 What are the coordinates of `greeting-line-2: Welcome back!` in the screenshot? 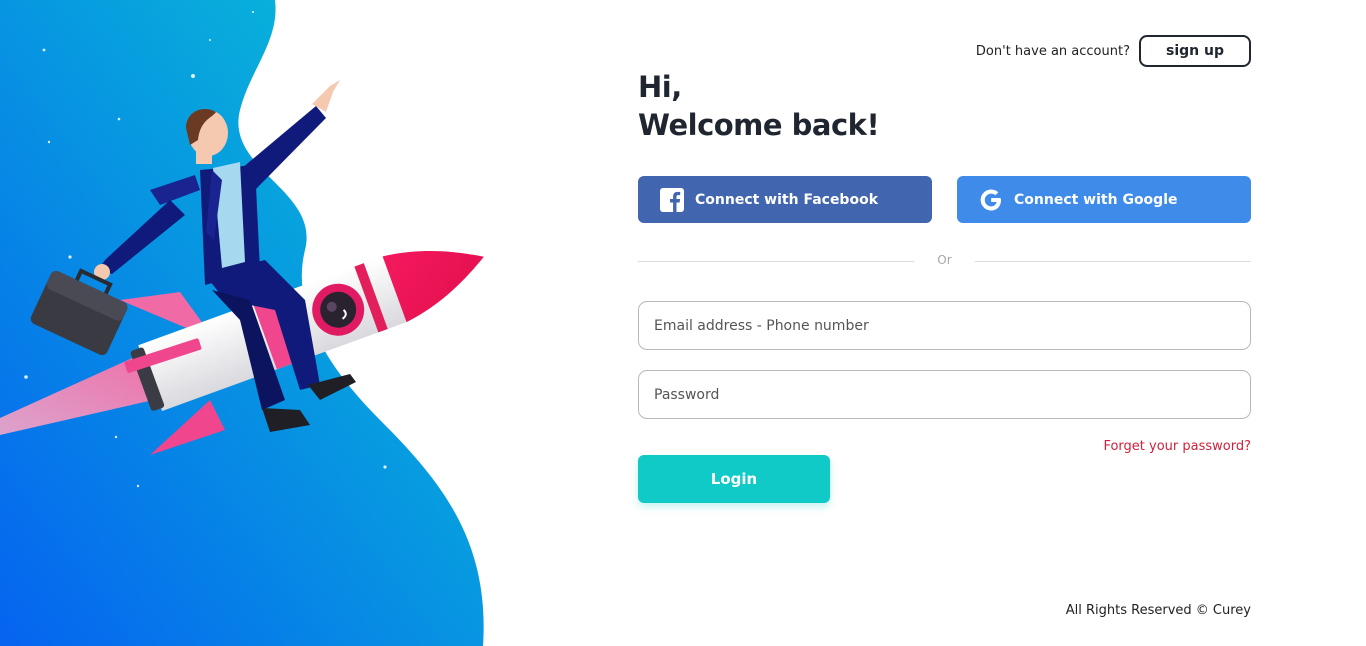 It's located at (759, 125).